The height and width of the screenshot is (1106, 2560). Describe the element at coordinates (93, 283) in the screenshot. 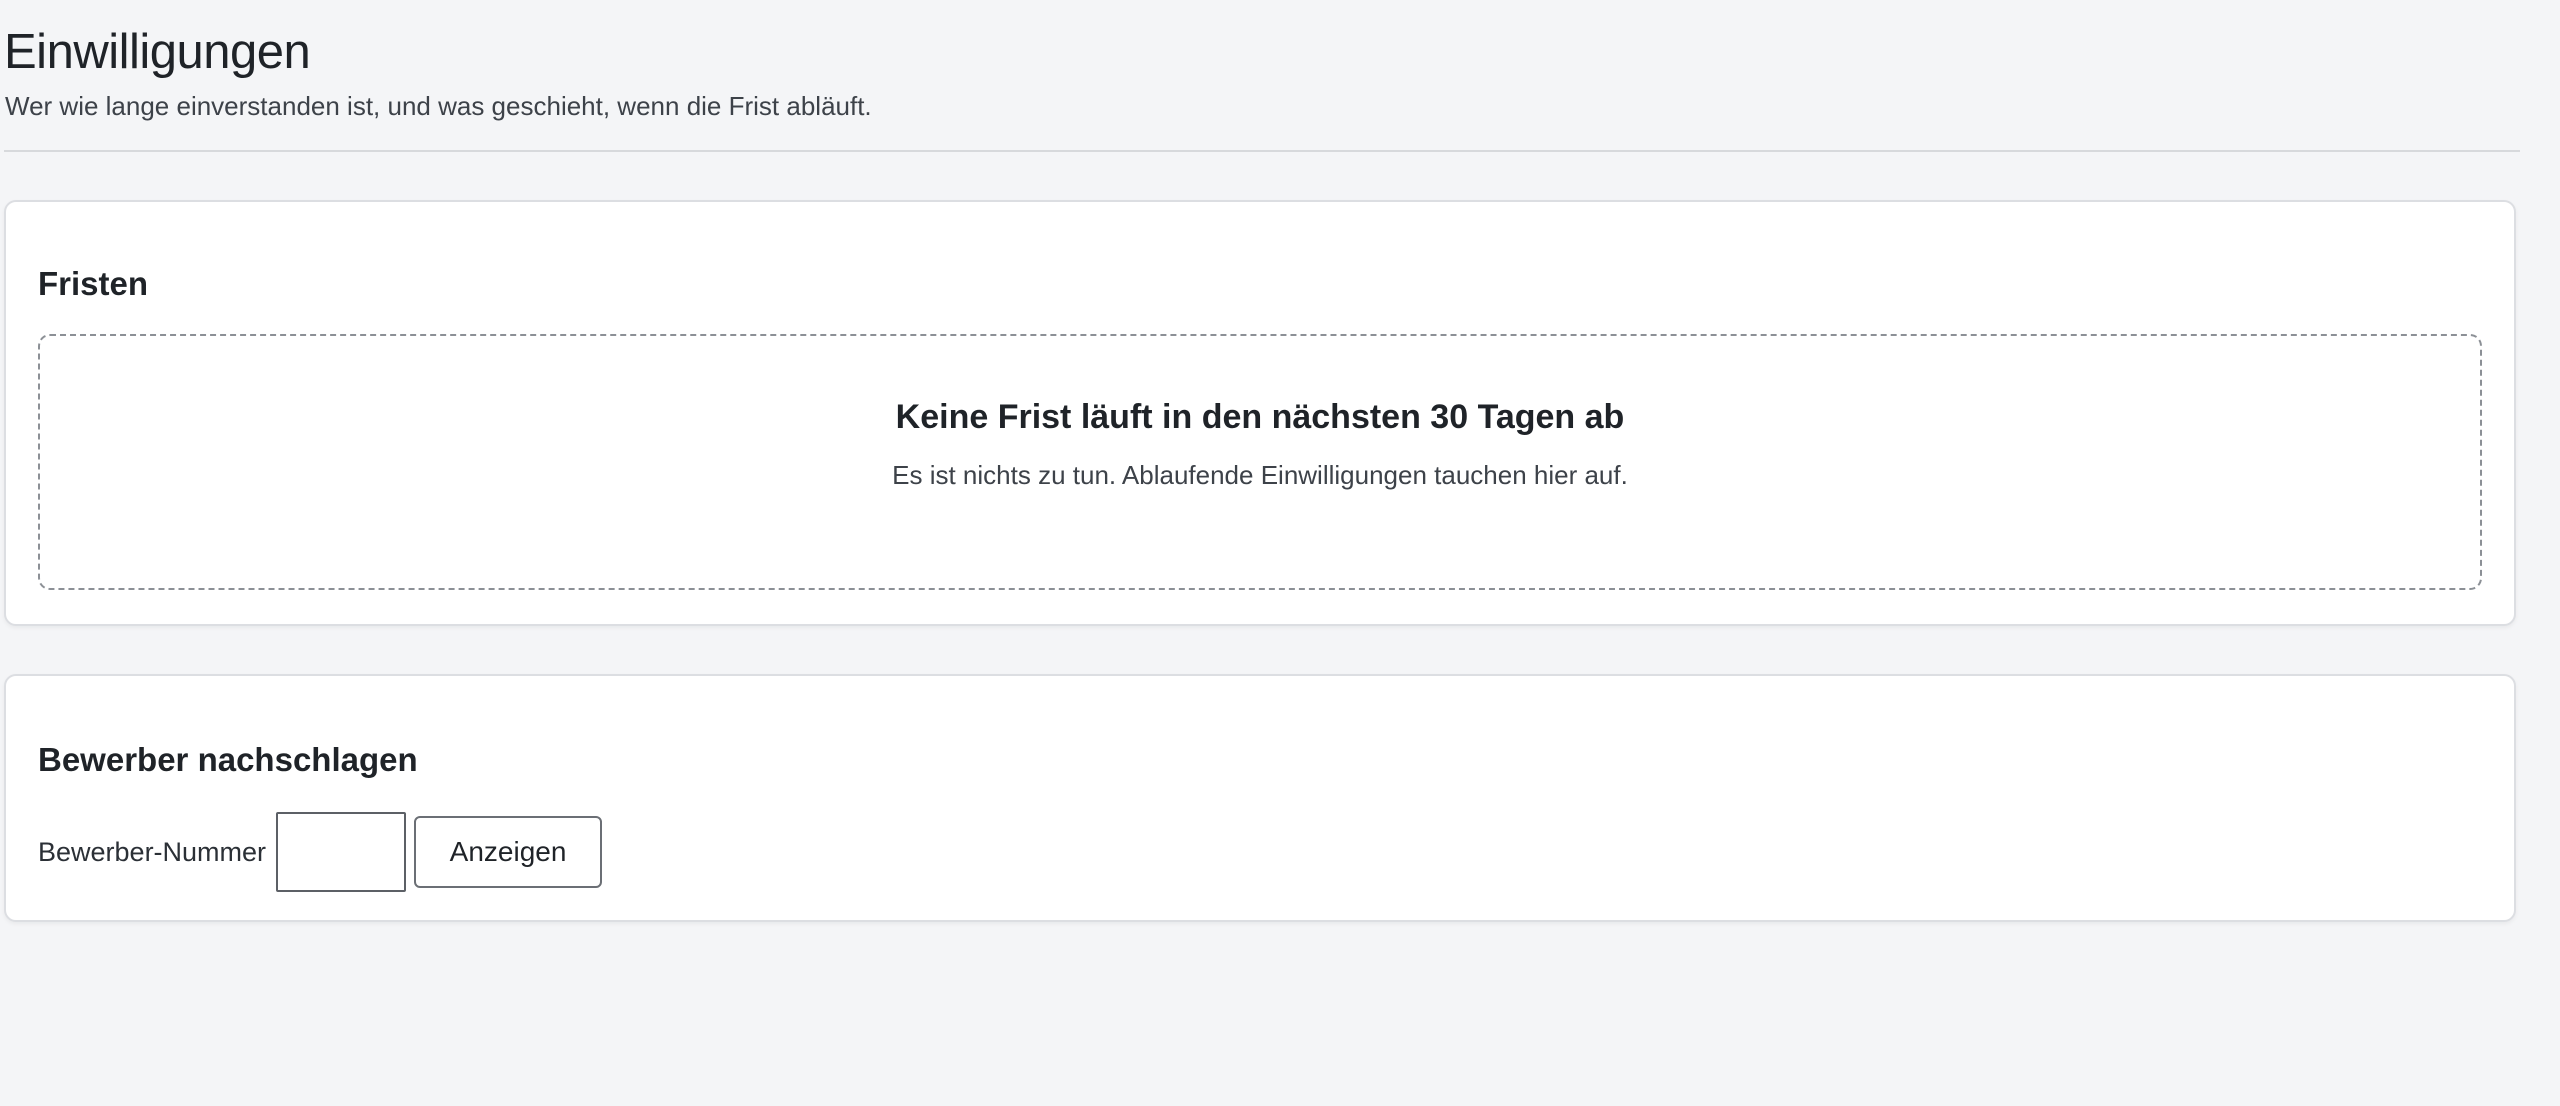

I see `deadlines-title: Fristen` at that location.